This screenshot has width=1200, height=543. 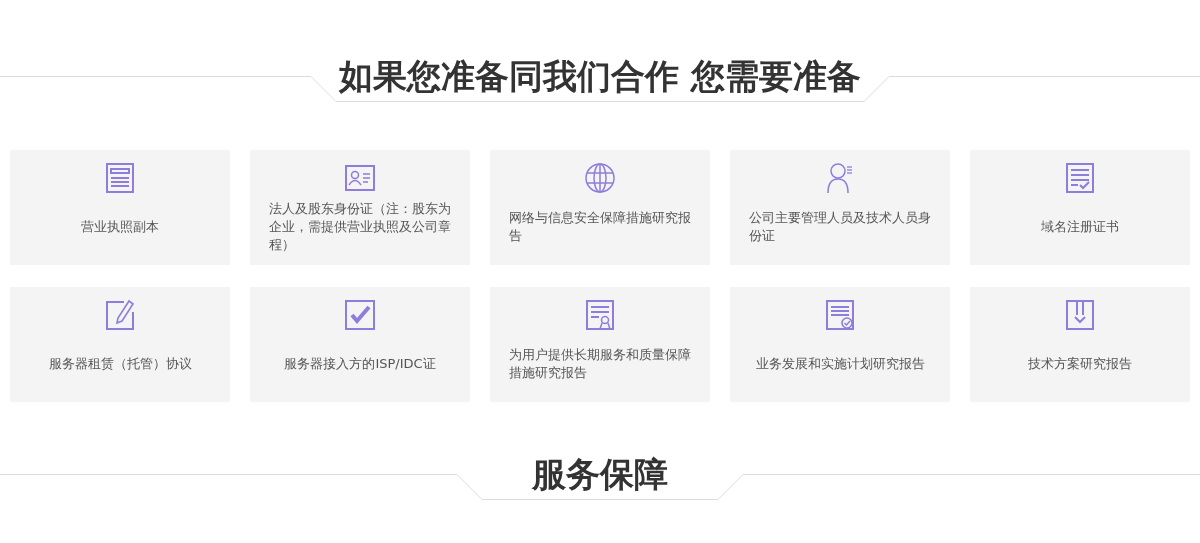 What do you see at coordinates (600, 363) in the screenshot?
I see `card-label: 为用户提供长期服务和质量保障措施研究报告` at bounding box center [600, 363].